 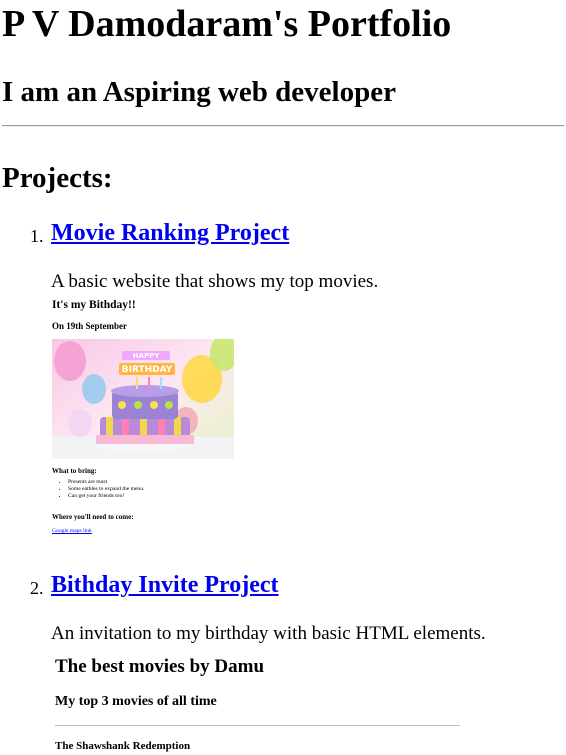 I want to click on where-heading: Where you'll need to come:, so click(x=93, y=517).